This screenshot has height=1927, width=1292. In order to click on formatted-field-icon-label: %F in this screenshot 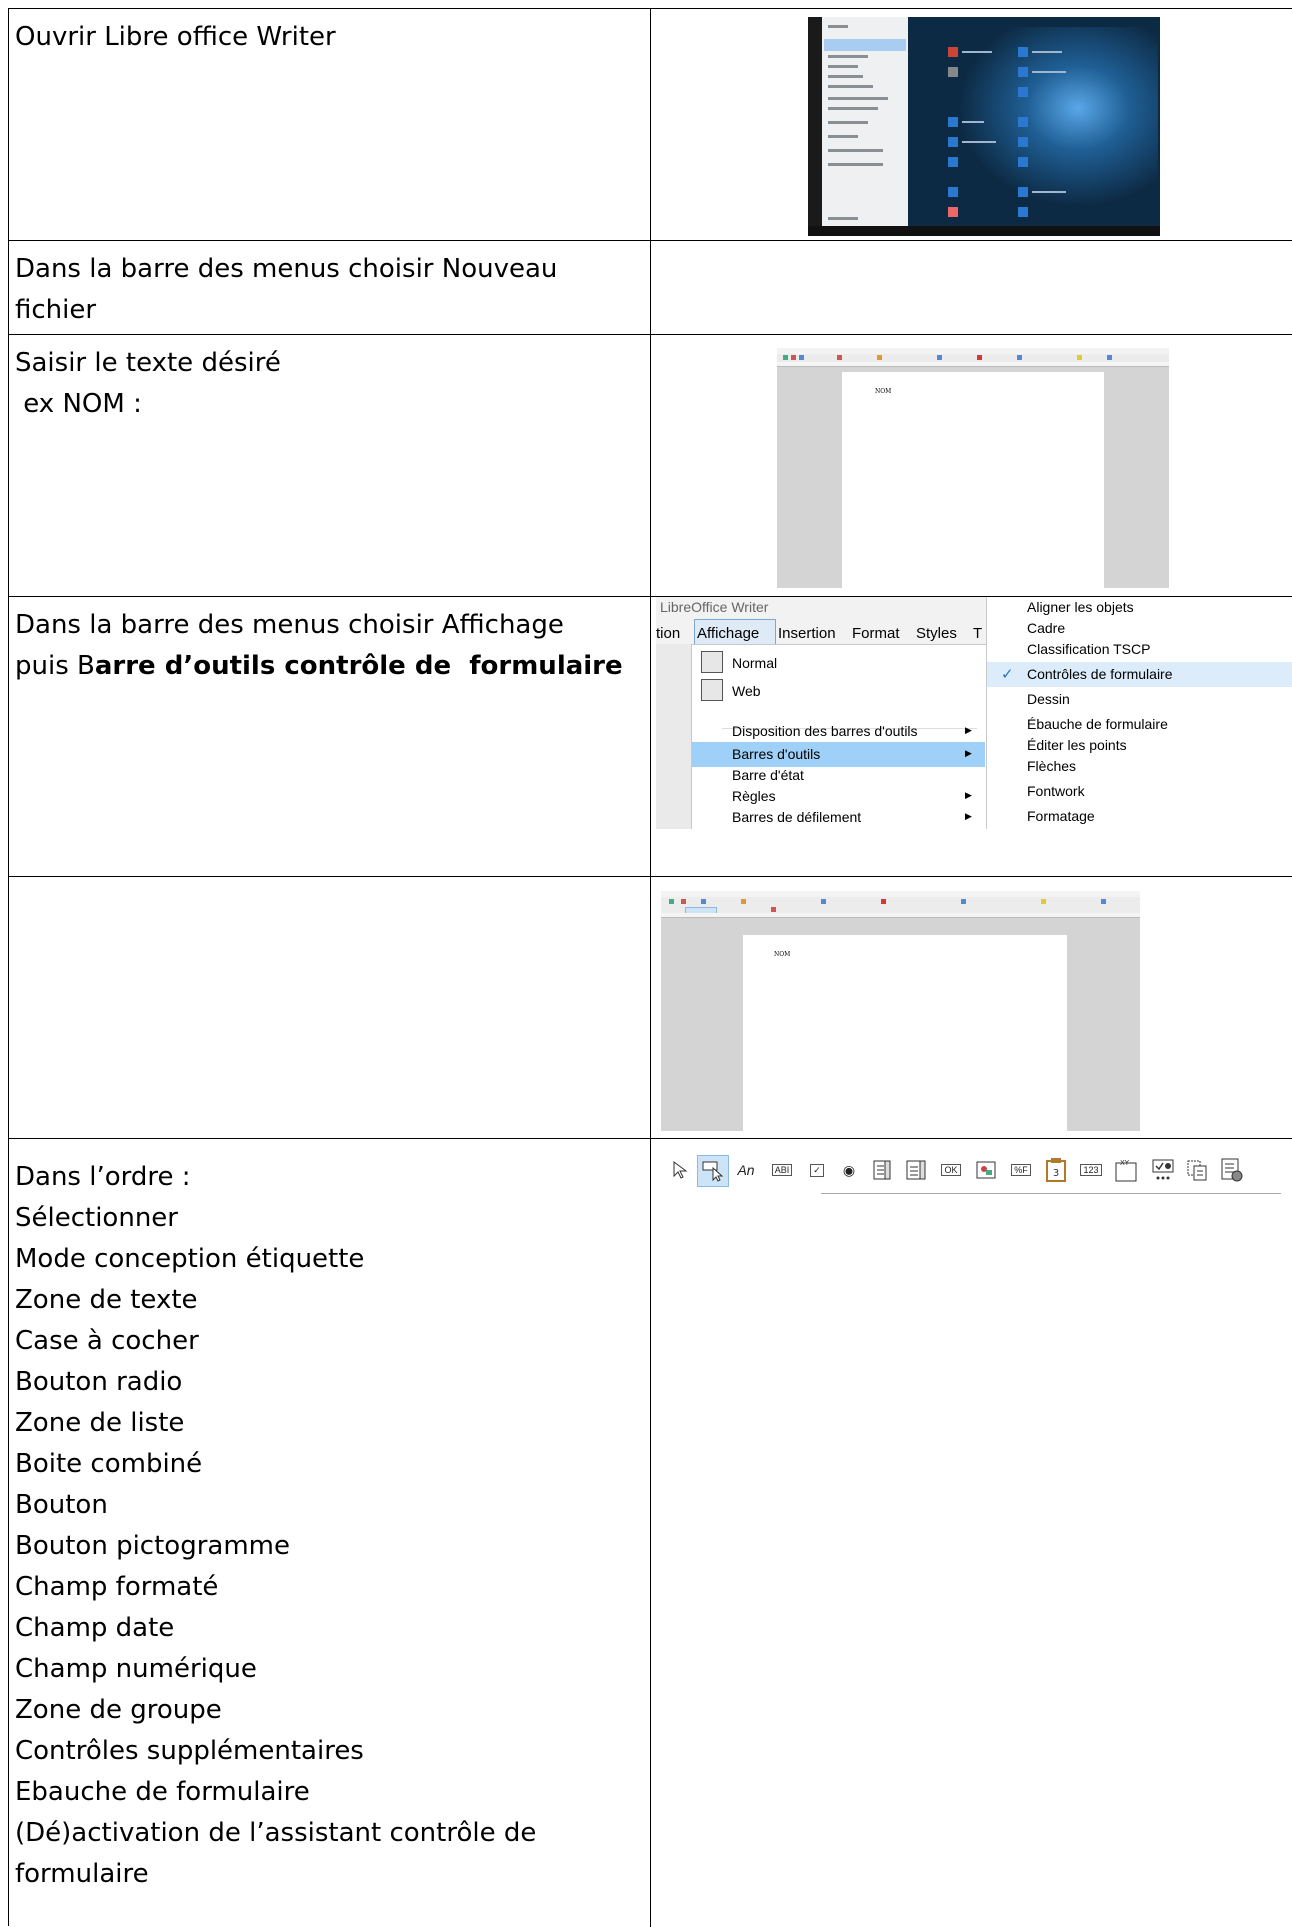, I will do `click(1021, 1170)`.